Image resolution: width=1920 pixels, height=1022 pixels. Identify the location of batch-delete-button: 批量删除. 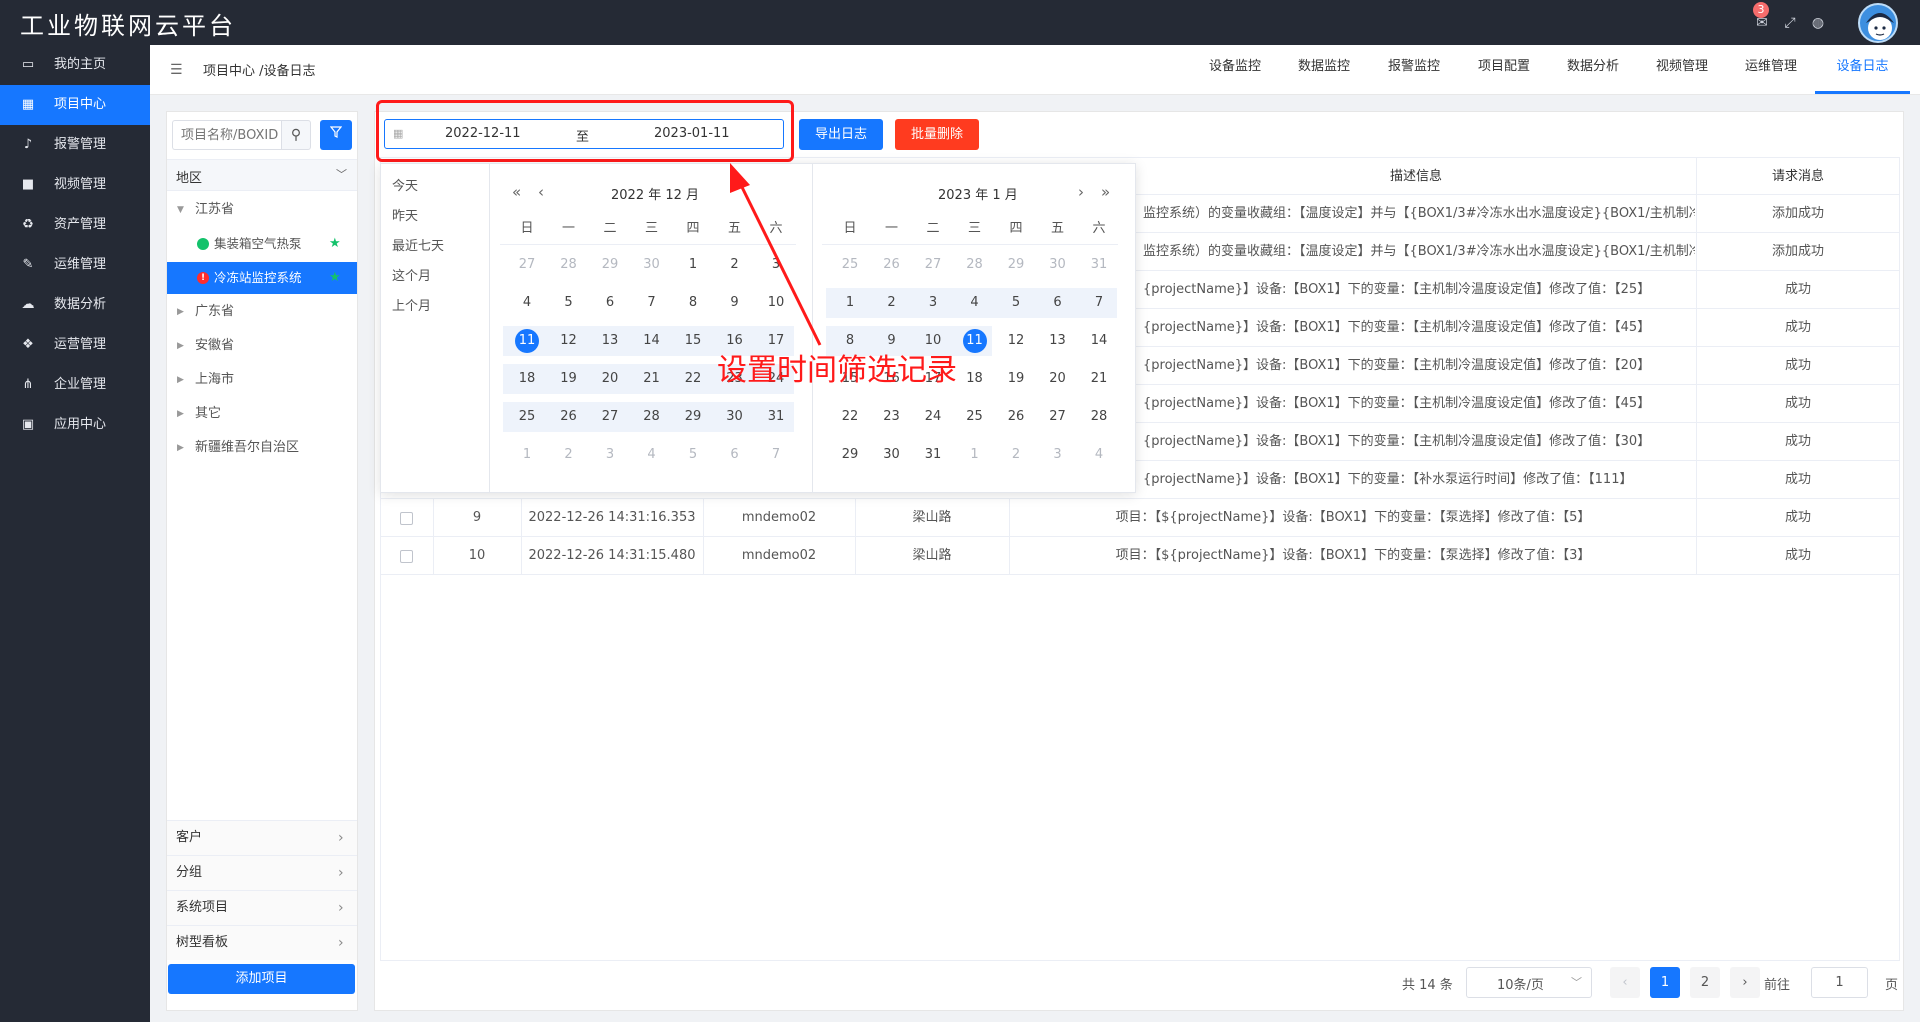
(937, 134).